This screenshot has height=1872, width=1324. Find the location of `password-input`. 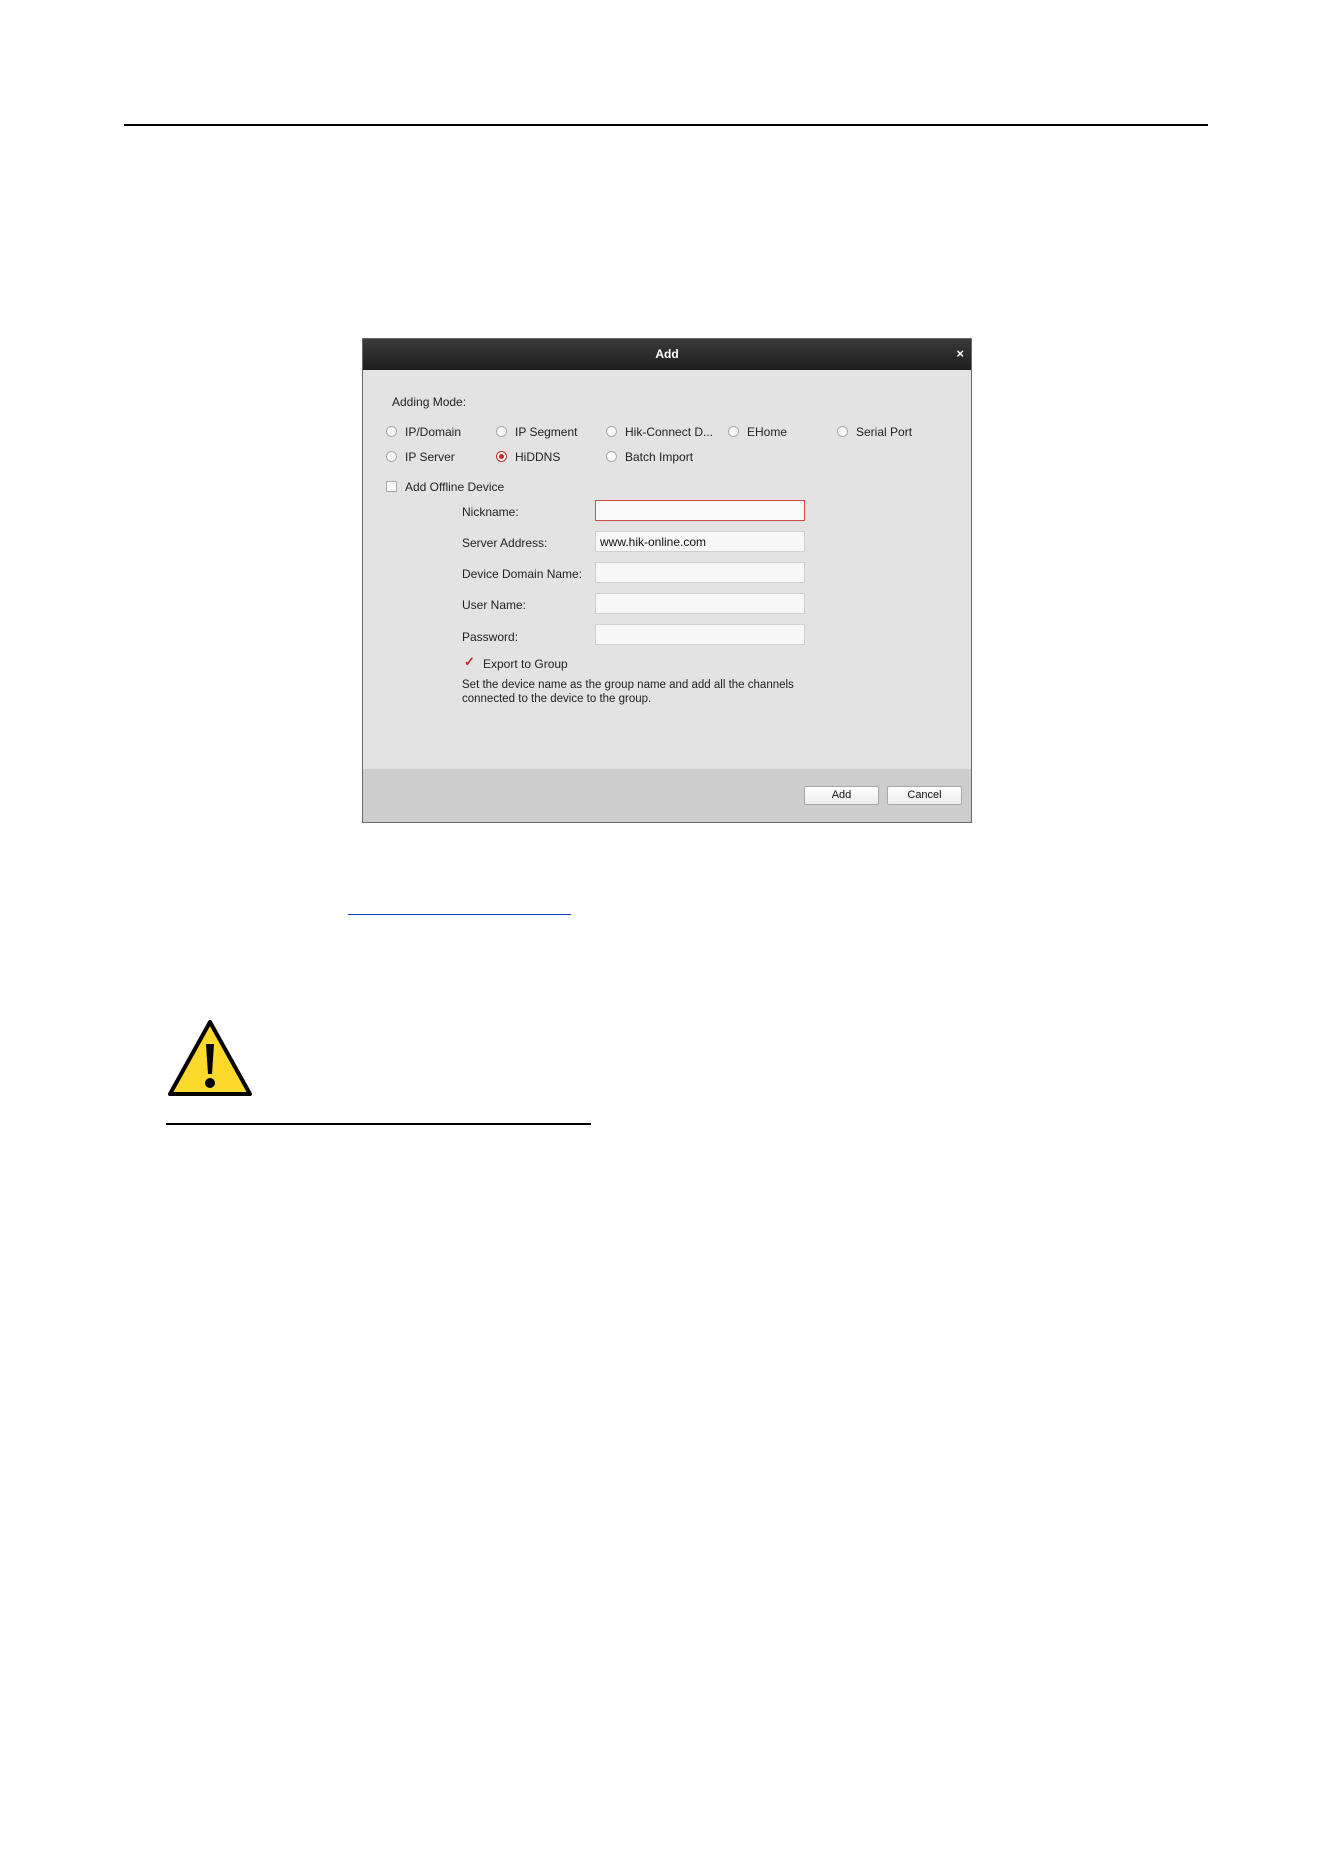

password-input is located at coordinates (700, 634).